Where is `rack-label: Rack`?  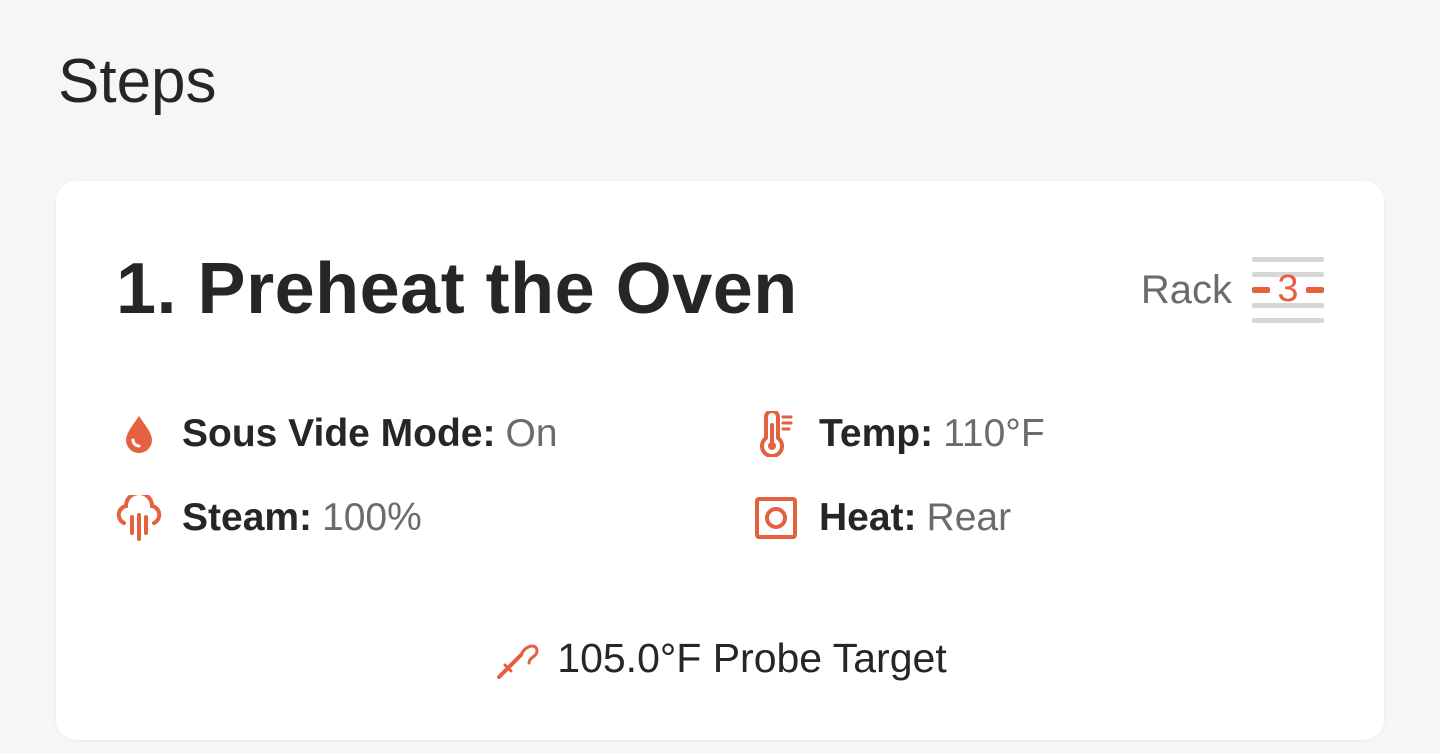 rack-label: Rack is located at coordinates (1186, 290).